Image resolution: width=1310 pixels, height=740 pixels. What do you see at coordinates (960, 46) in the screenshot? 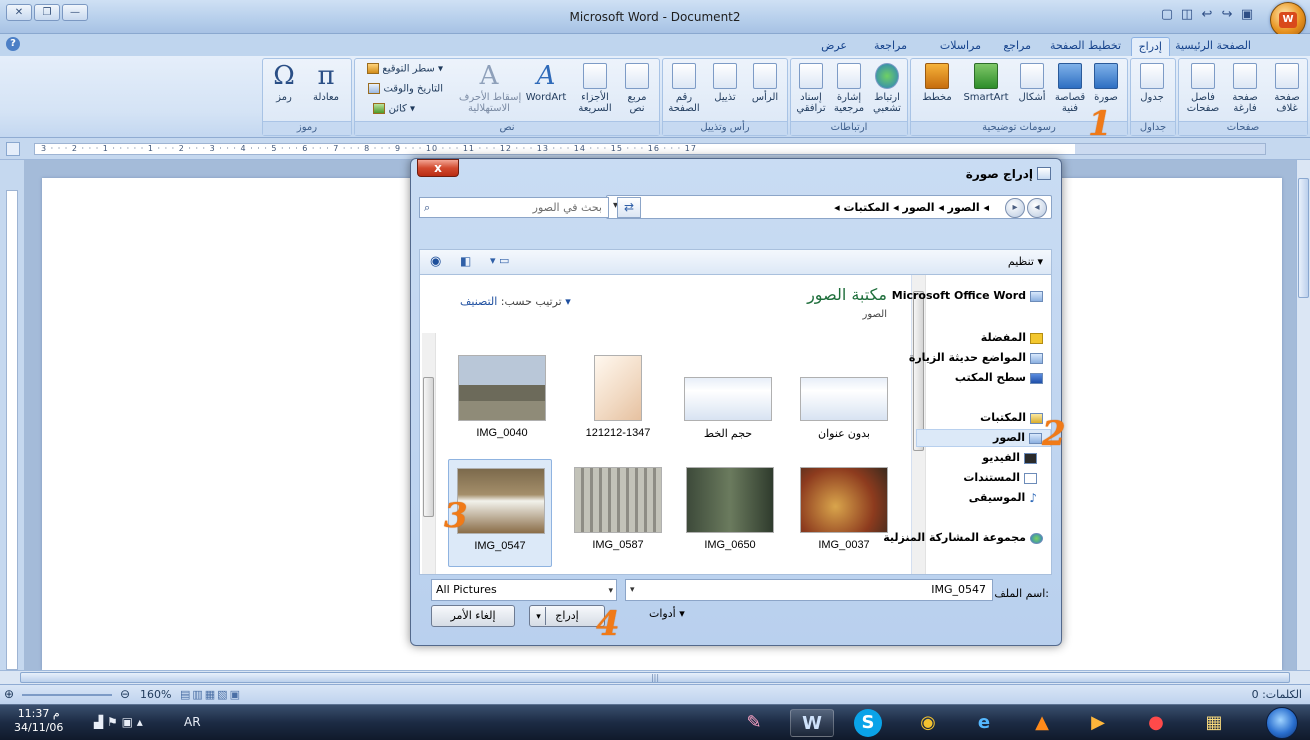
I see `tab-mailings: مراسلات` at bounding box center [960, 46].